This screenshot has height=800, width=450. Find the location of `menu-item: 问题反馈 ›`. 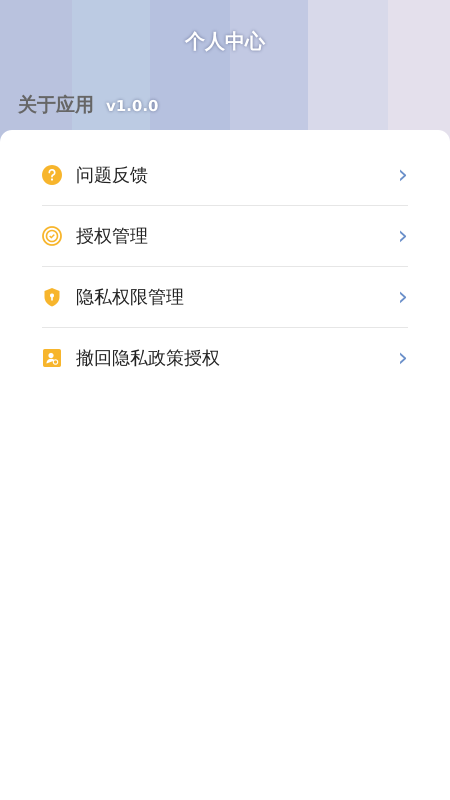

menu-item: 问题反馈 › is located at coordinates (225, 175).